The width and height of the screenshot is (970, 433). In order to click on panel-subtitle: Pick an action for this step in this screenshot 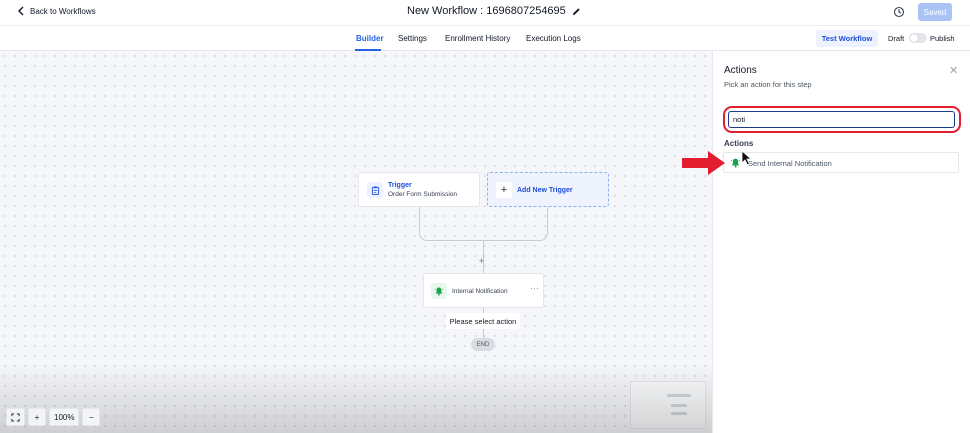, I will do `click(768, 84)`.